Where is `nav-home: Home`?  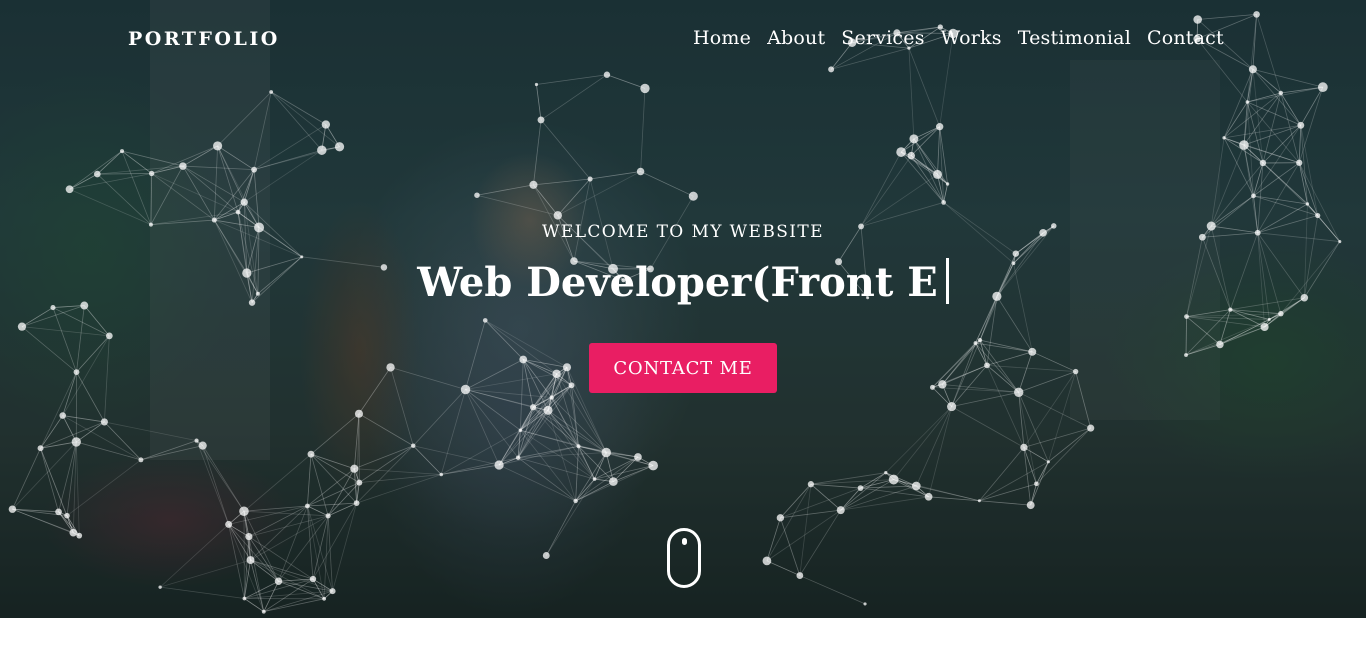 nav-home: Home is located at coordinates (722, 38).